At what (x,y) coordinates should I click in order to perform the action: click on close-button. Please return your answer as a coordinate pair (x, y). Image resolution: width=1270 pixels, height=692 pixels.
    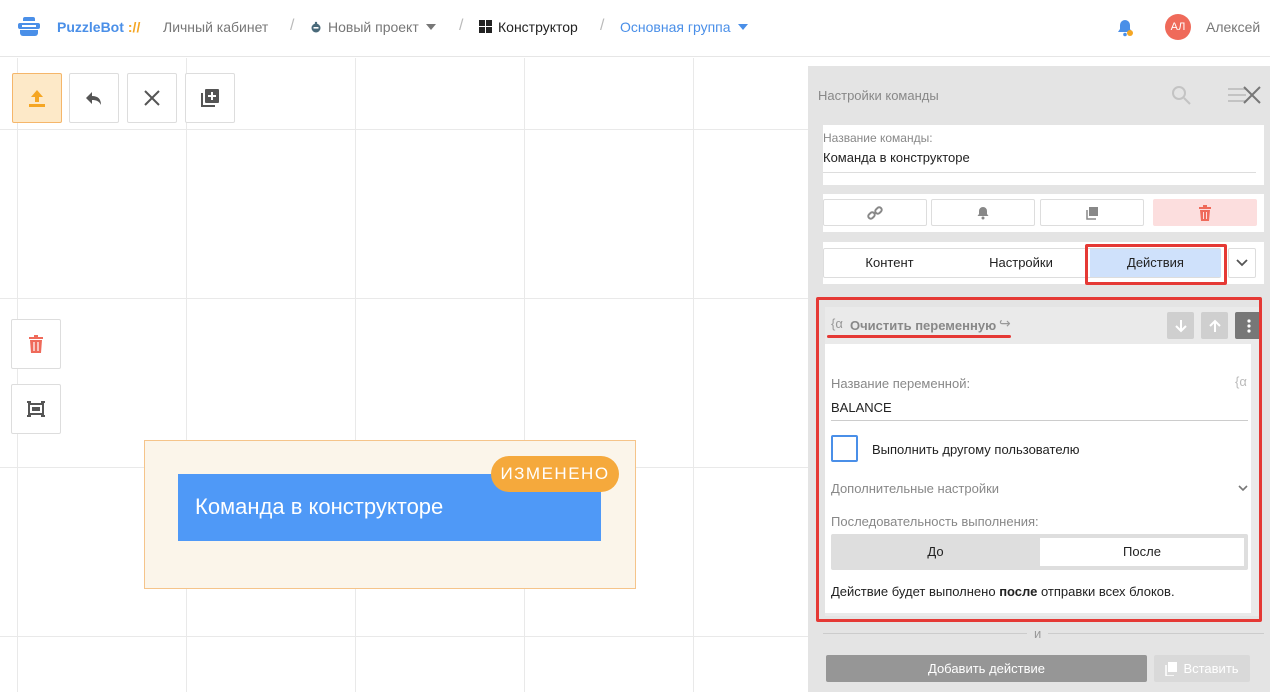
    Looking at the image, I should click on (152, 98).